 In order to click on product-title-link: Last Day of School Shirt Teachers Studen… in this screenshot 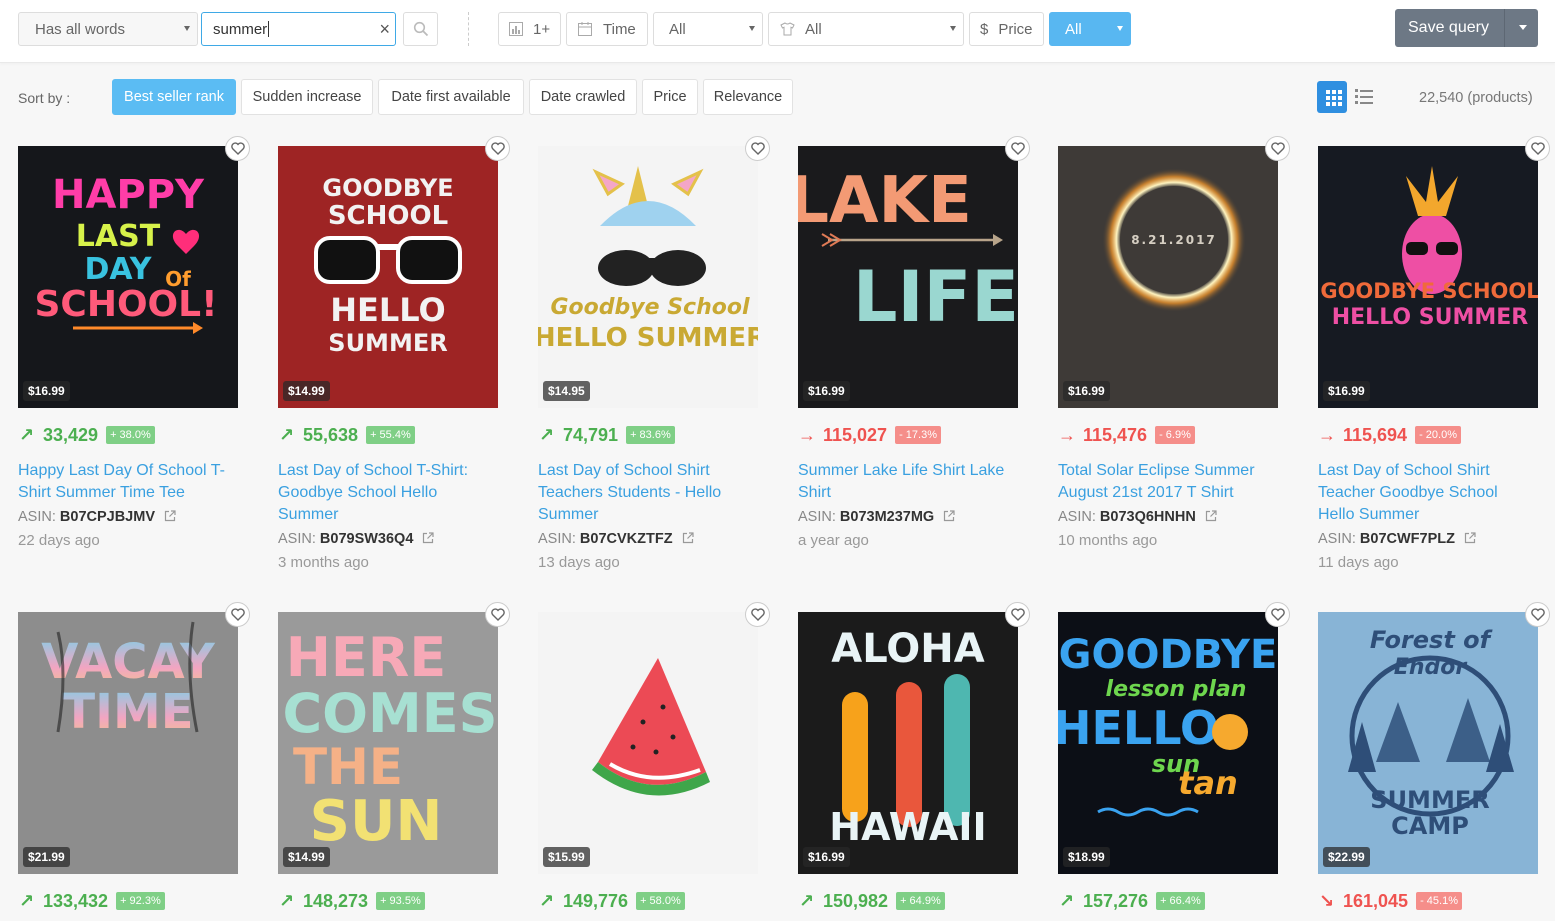, I will do `click(645, 493)`.